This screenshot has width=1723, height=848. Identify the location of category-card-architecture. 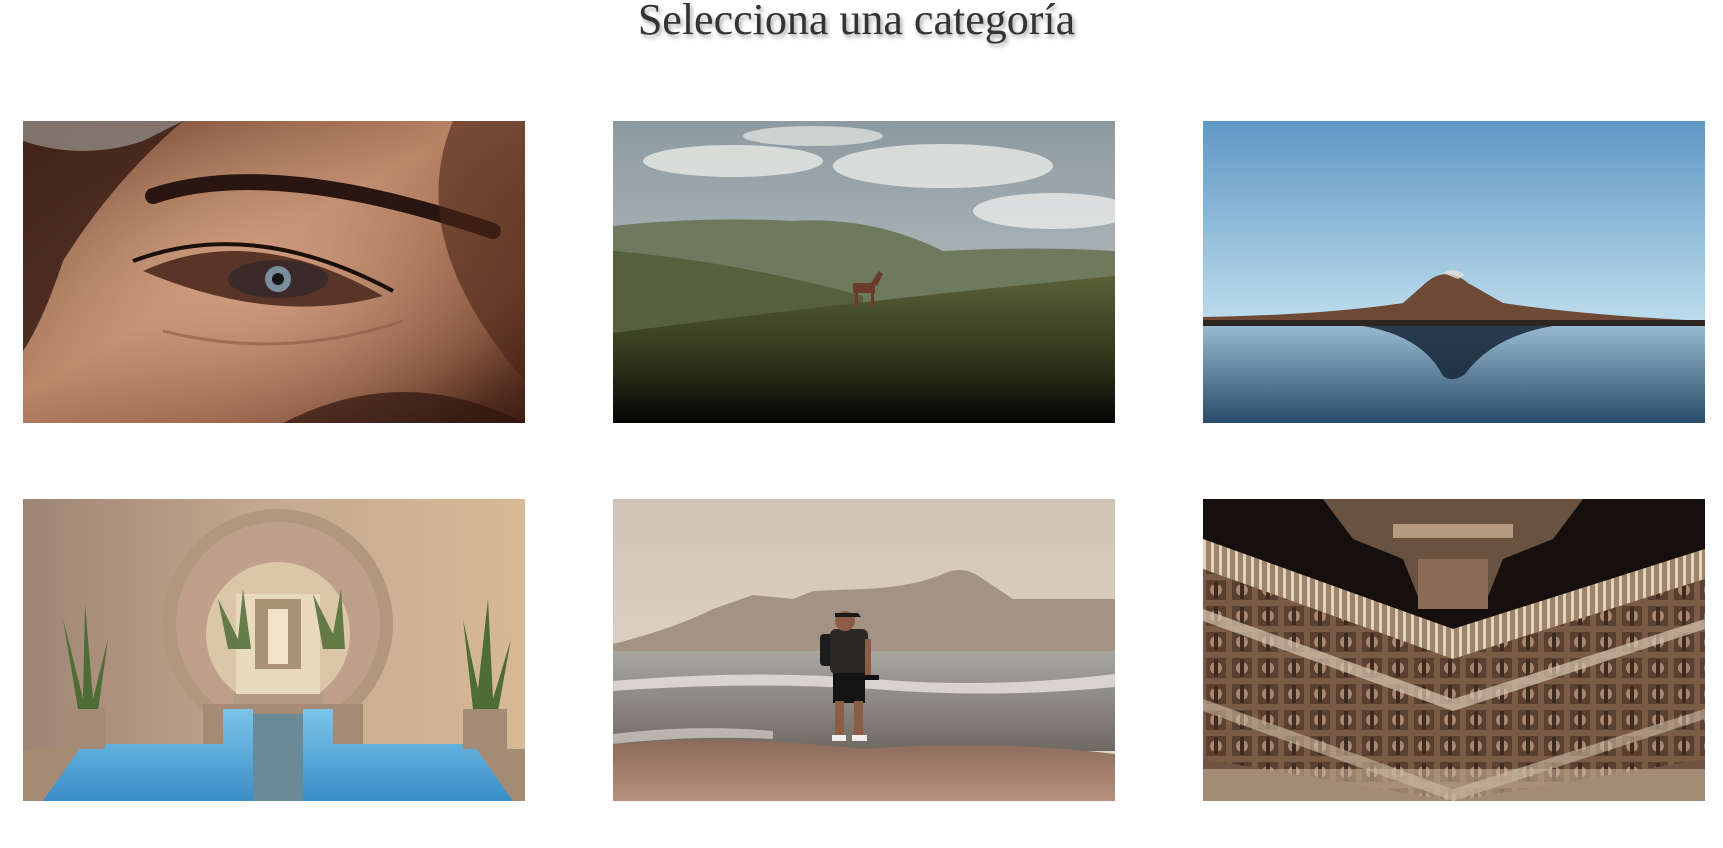
(274, 650).